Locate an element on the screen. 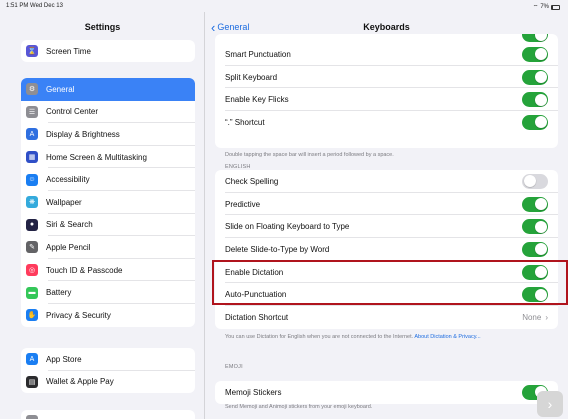 The width and height of the screenshot is (568, 419). sidebar-item-siri-search: ● Siri & Search is located at coordinates (108, 225).